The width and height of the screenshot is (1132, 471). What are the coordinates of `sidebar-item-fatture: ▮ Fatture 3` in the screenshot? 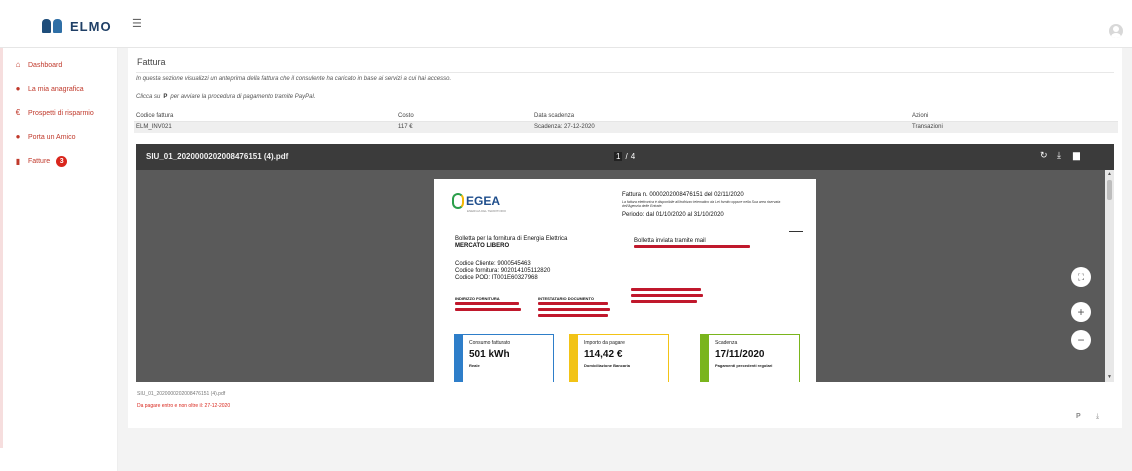 It's located at (41, 161).